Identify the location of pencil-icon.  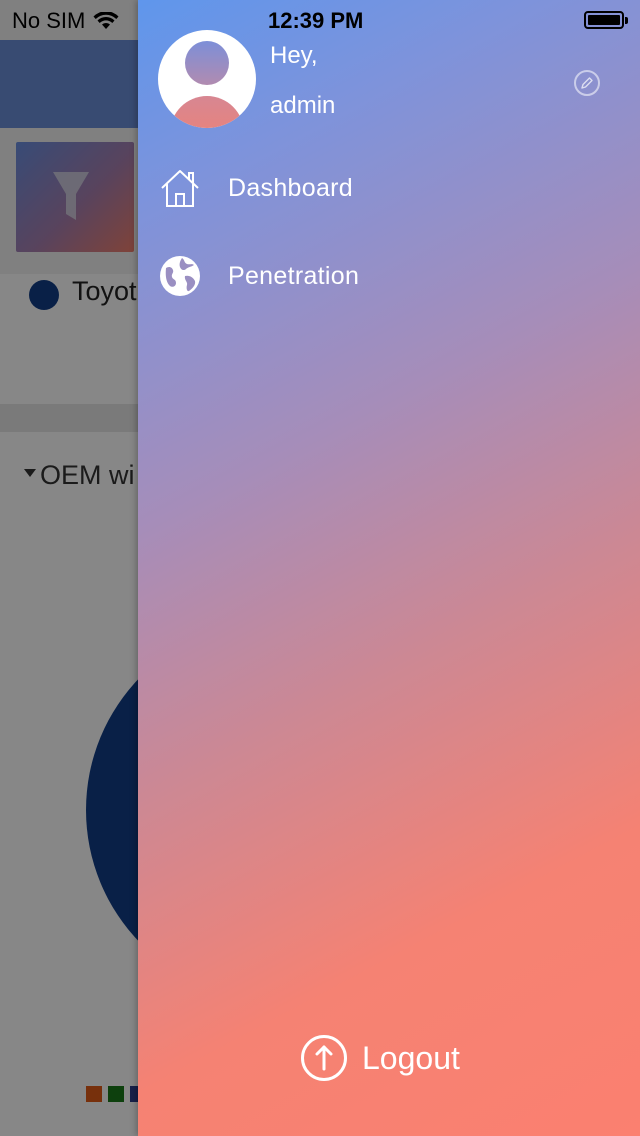
(587, 83).